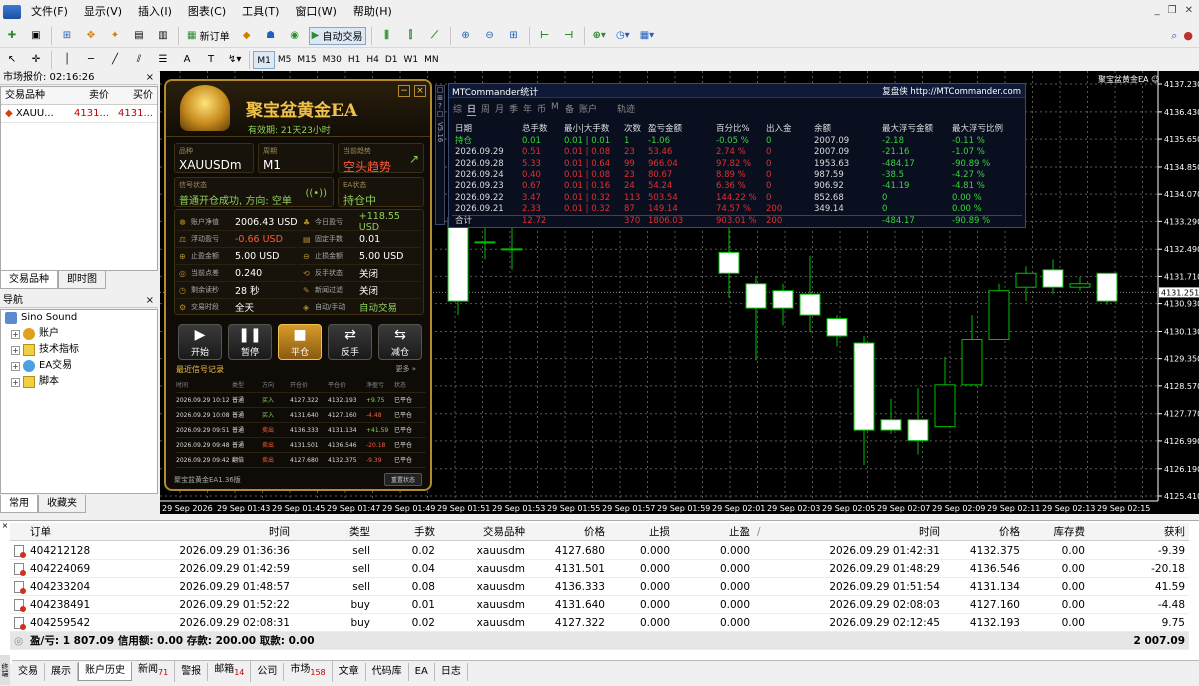  What do you see at coordinates (440, 90) in the screenshot?
I see `stats-minimize-icon: □` at bounding box center [440, 90].